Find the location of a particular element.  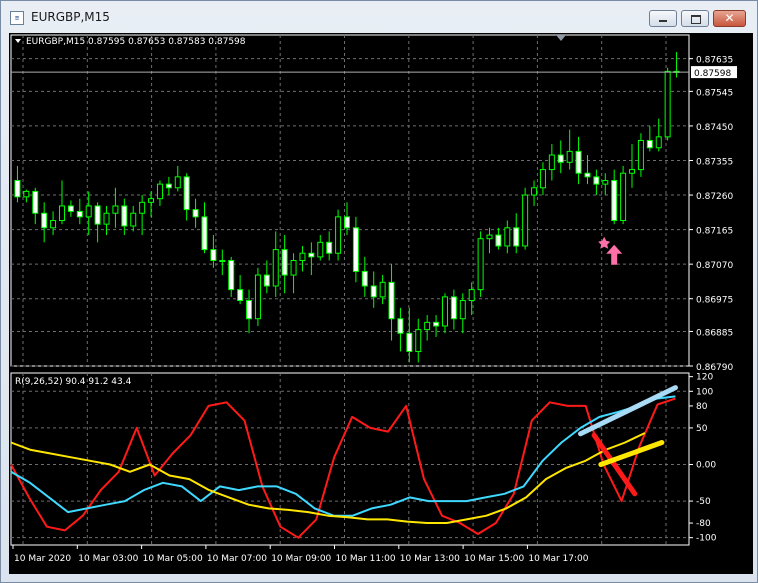

indicator-axis-label: -100 is located at coordinates (706, 539).